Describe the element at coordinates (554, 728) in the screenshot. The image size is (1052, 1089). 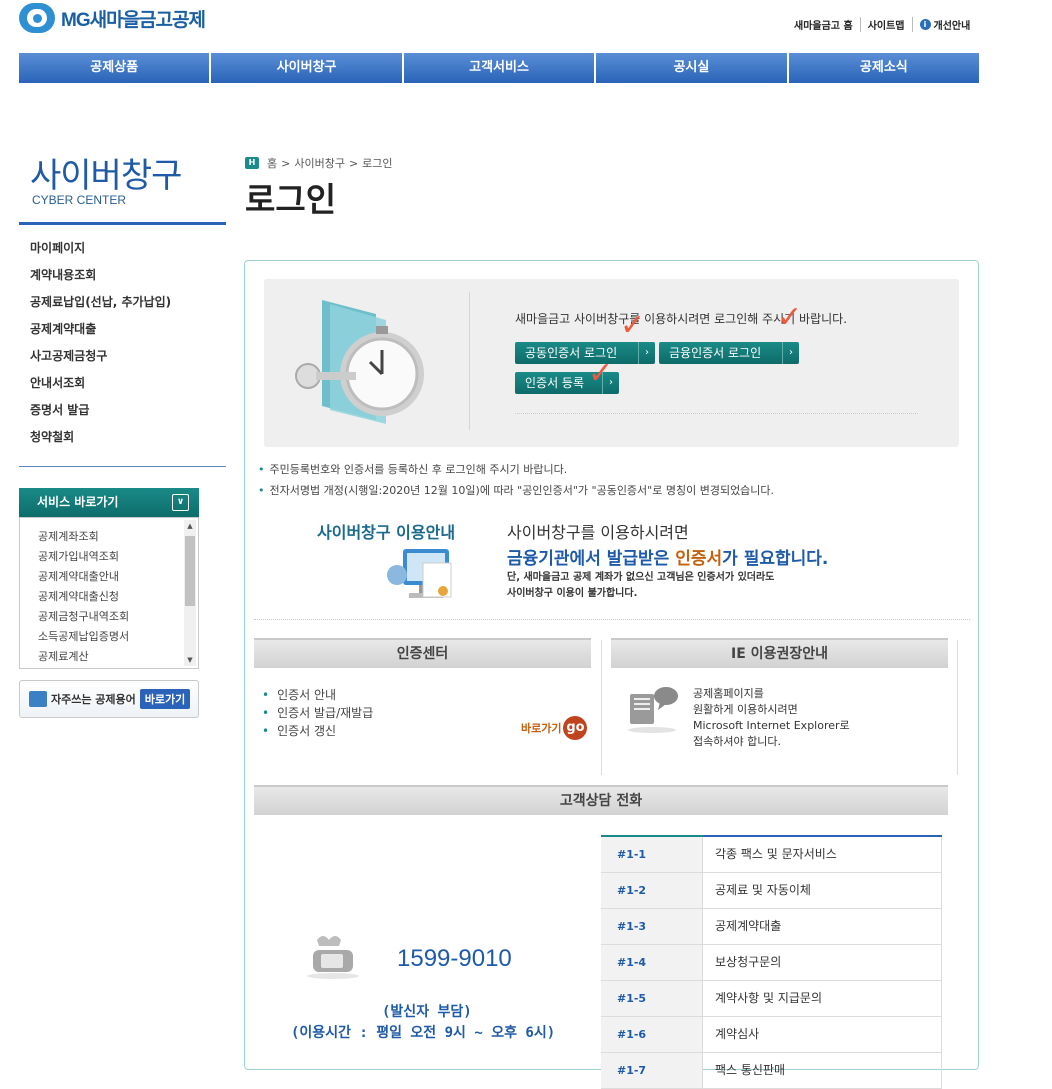
I see `cert-center-goto: 바로가기 go` at that location.